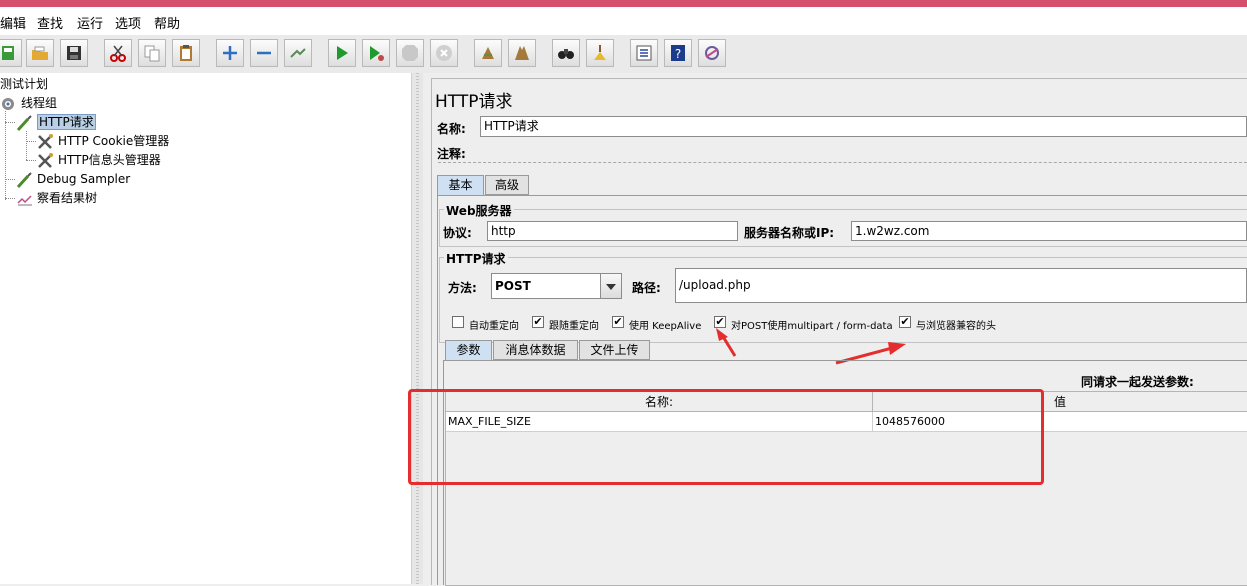 This screenshot has width=1247, height=586. Describe the element at coordinates (789, 233) in the screenshot. I see `server-label: 服务器名称或IP:` at that location.